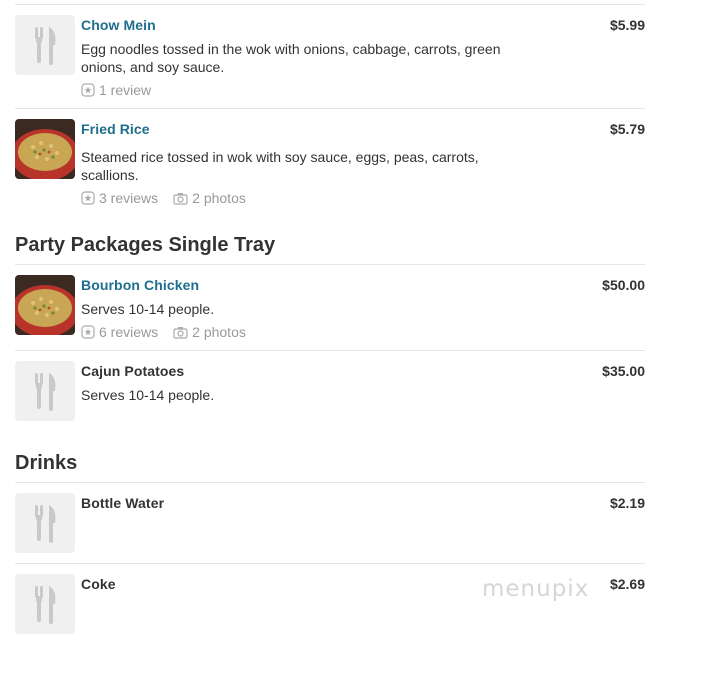 Image resolution: width=715 pixels, height=673 pixels. I want to click on item-name-link: Bourbon Chicken, so click(140, 285).